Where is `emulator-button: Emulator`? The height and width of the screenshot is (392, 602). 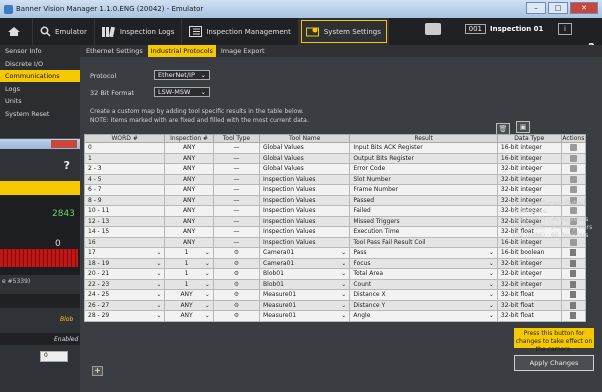
emulator-button: Emulator is located at coordinates (64, 31).